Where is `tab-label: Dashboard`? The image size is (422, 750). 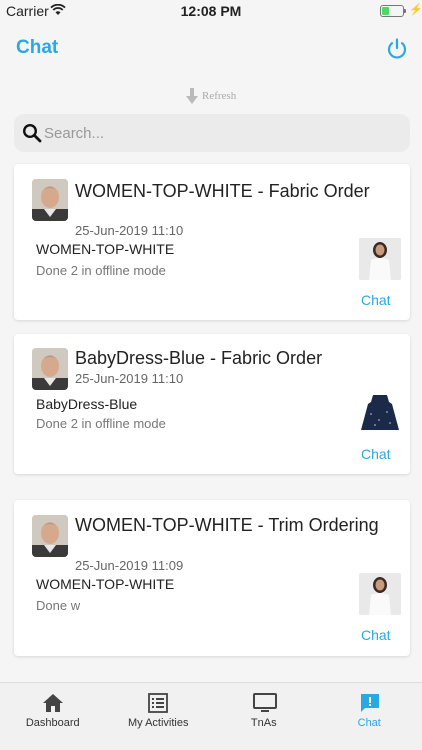
tab-label: Dashboard is located at coordinates (52, 723).